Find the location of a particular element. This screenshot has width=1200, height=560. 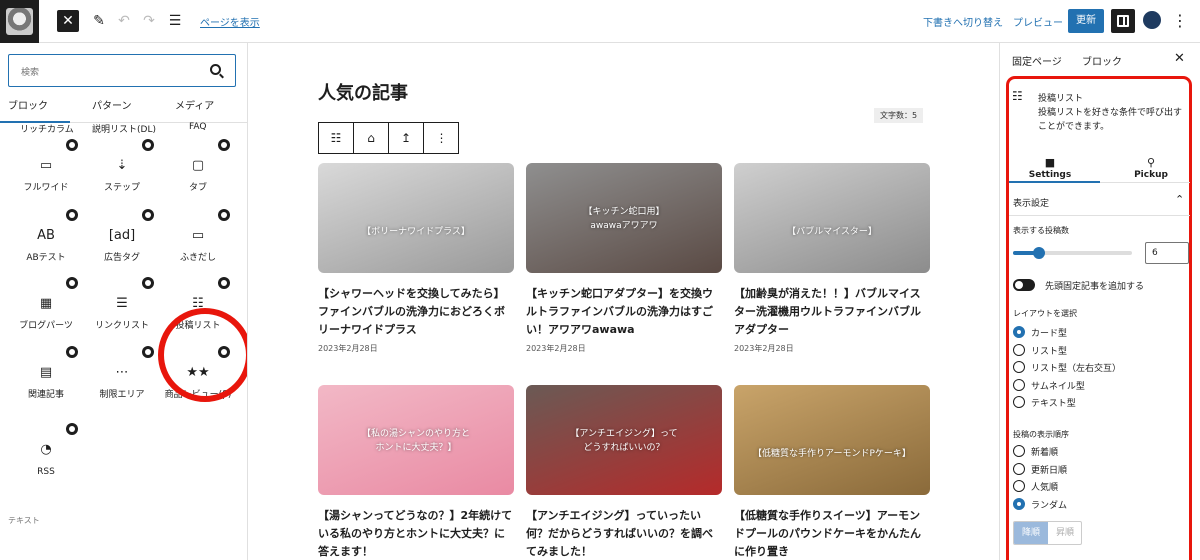

tab-block: ブロック is located at coordinates (1102, 60).